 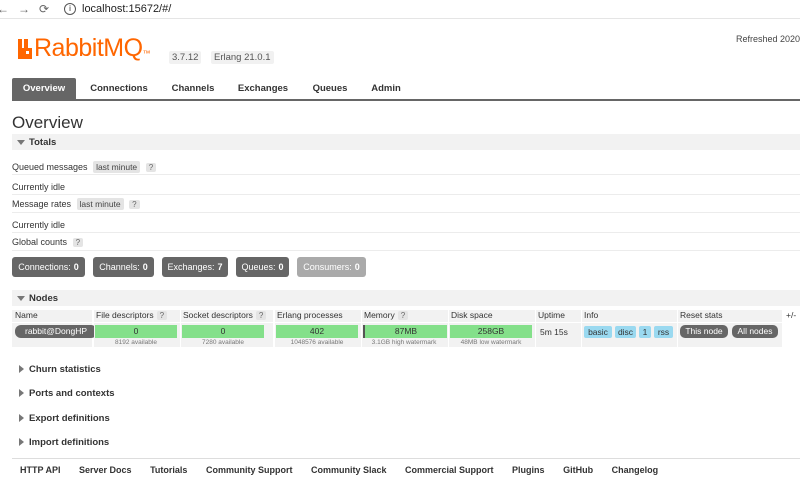 I want to click on tab-connections: Connections, so click(x=119, y=88).